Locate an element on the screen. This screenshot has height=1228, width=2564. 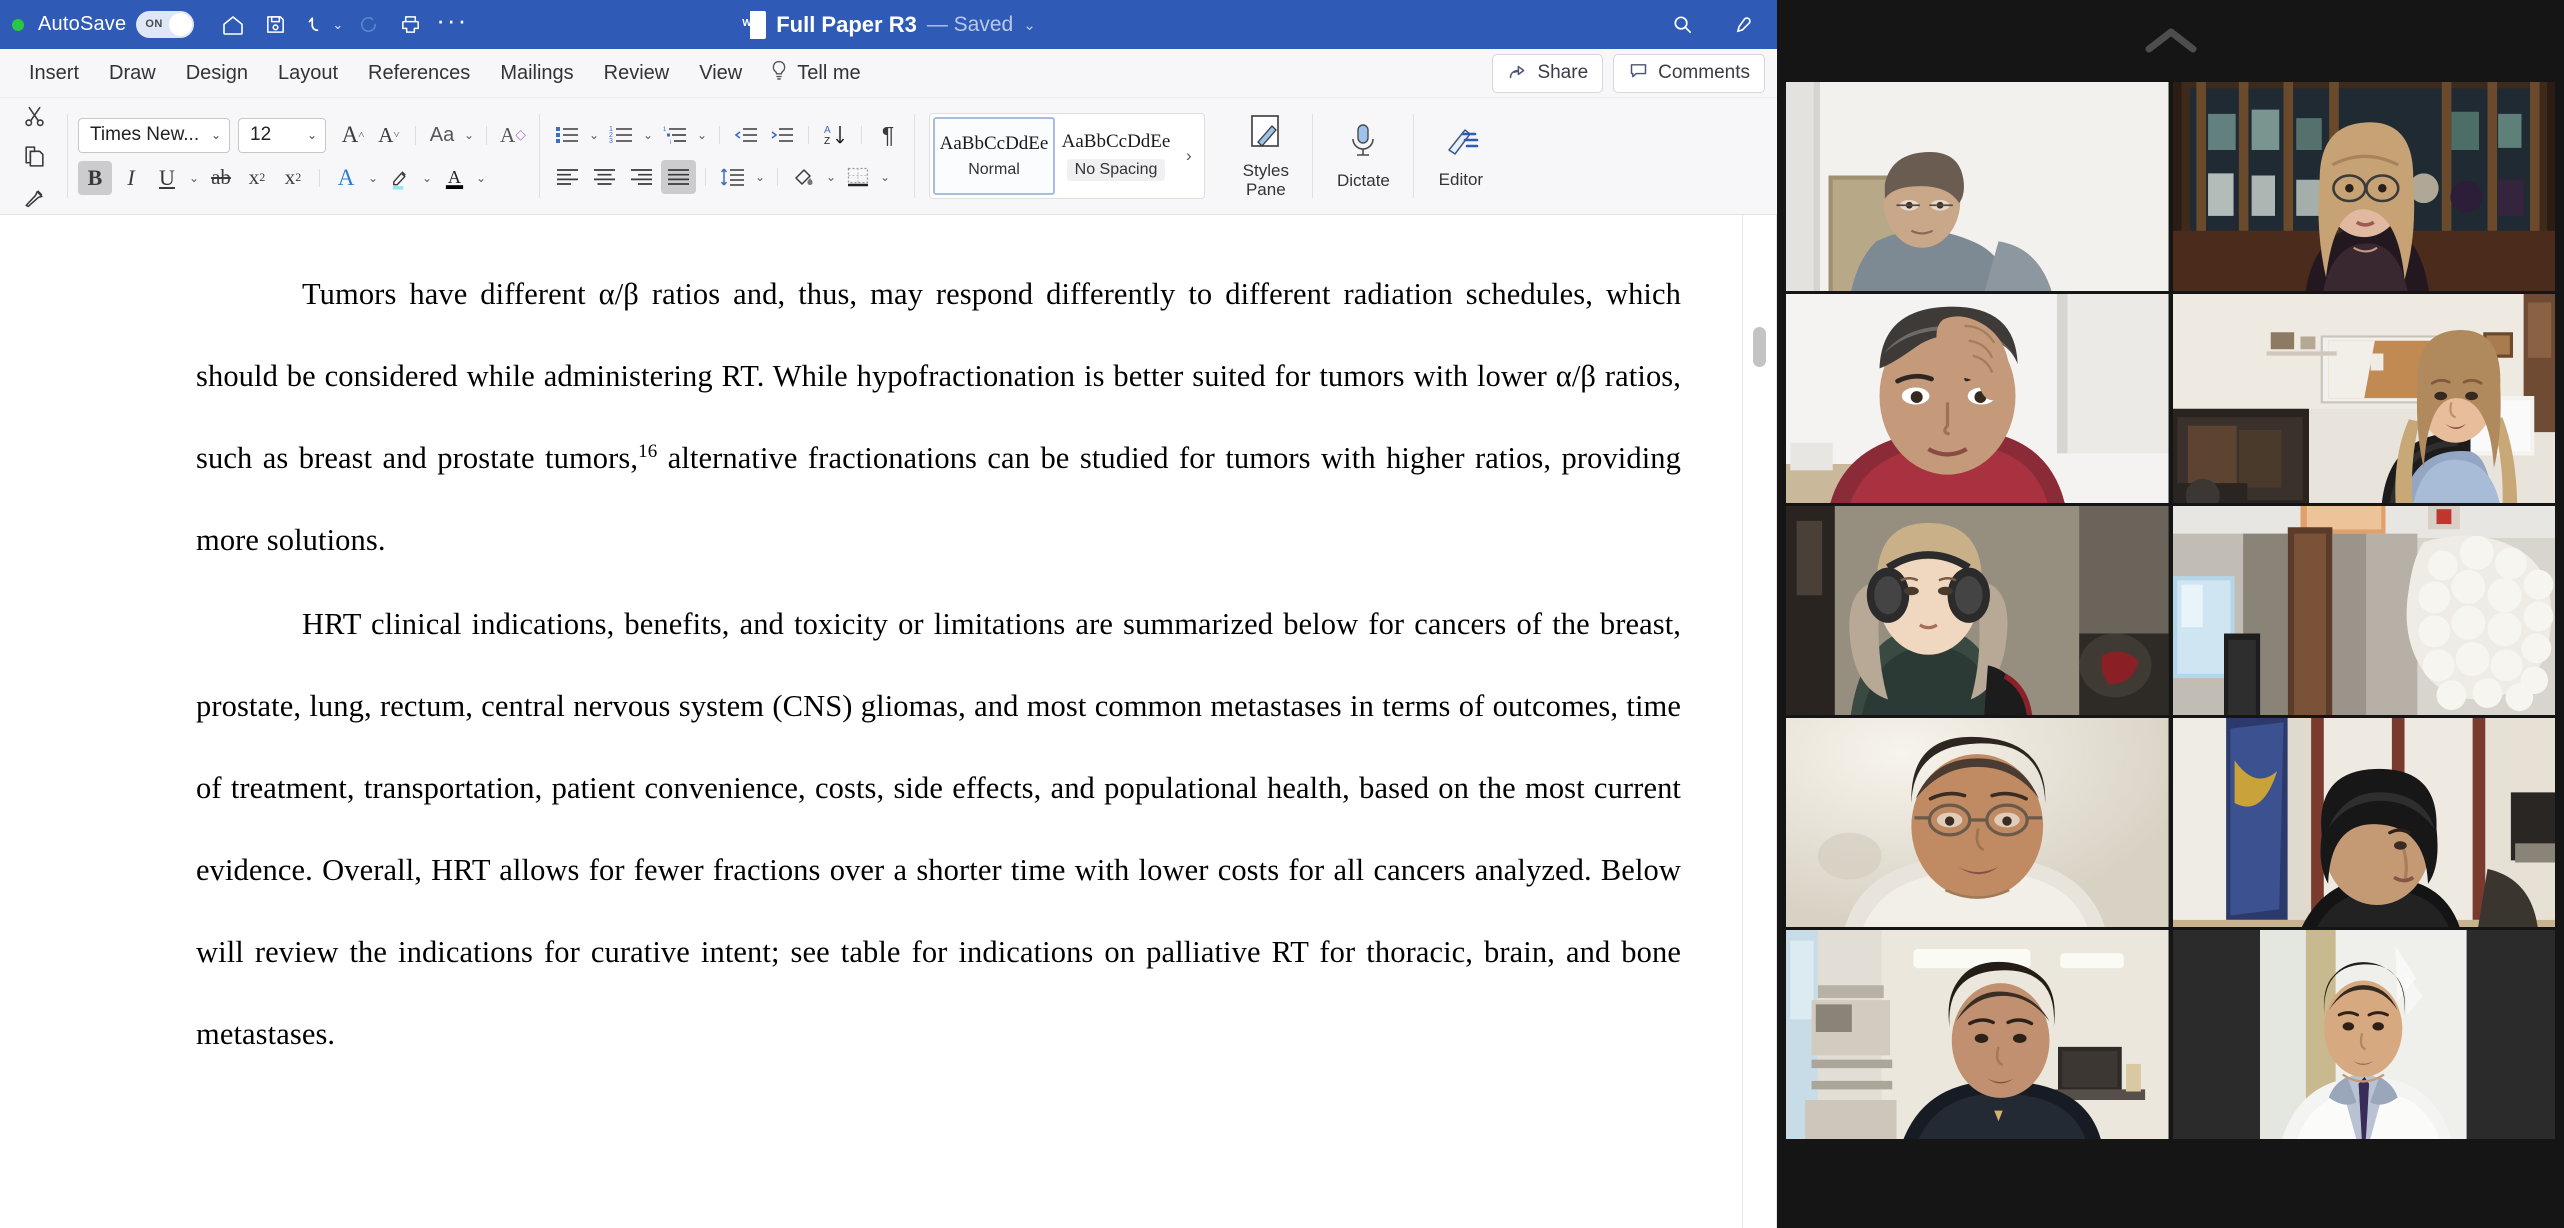
document-title: Full Paper R3 is located at coordinates (846, 25).